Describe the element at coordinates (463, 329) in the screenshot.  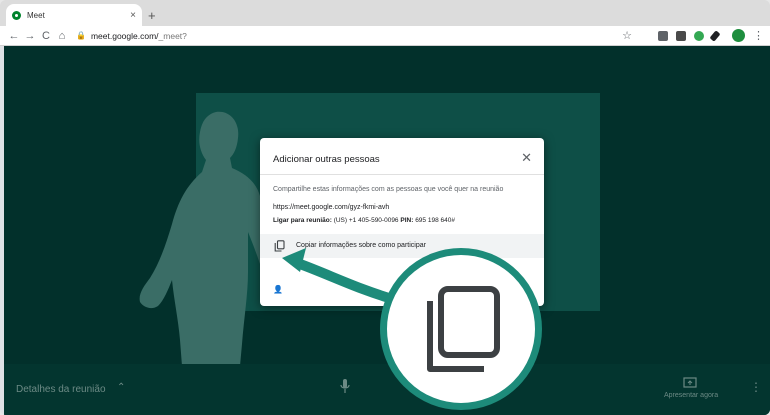
I see `copy-large-icon` at that location.